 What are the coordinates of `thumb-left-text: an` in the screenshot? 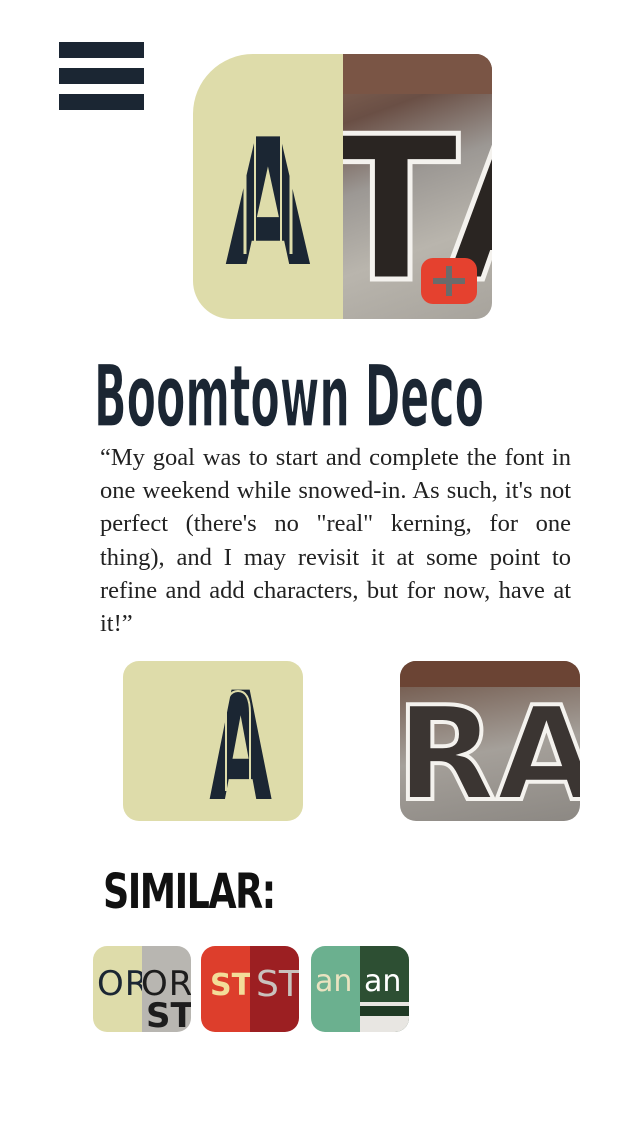 It's located at (334, 981).